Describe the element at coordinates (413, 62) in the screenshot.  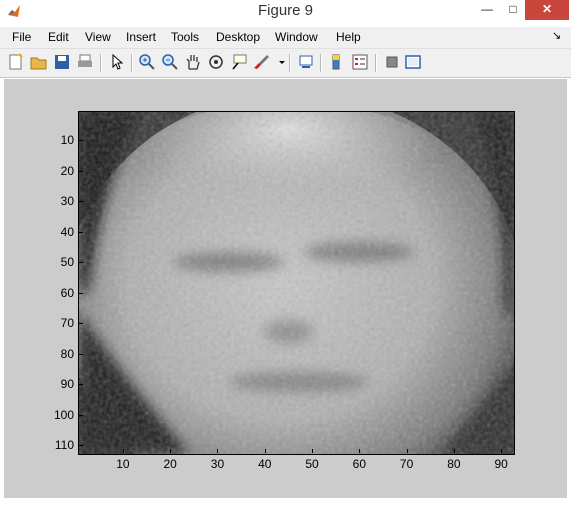
I see `show-plot-tools-icon` at that location.